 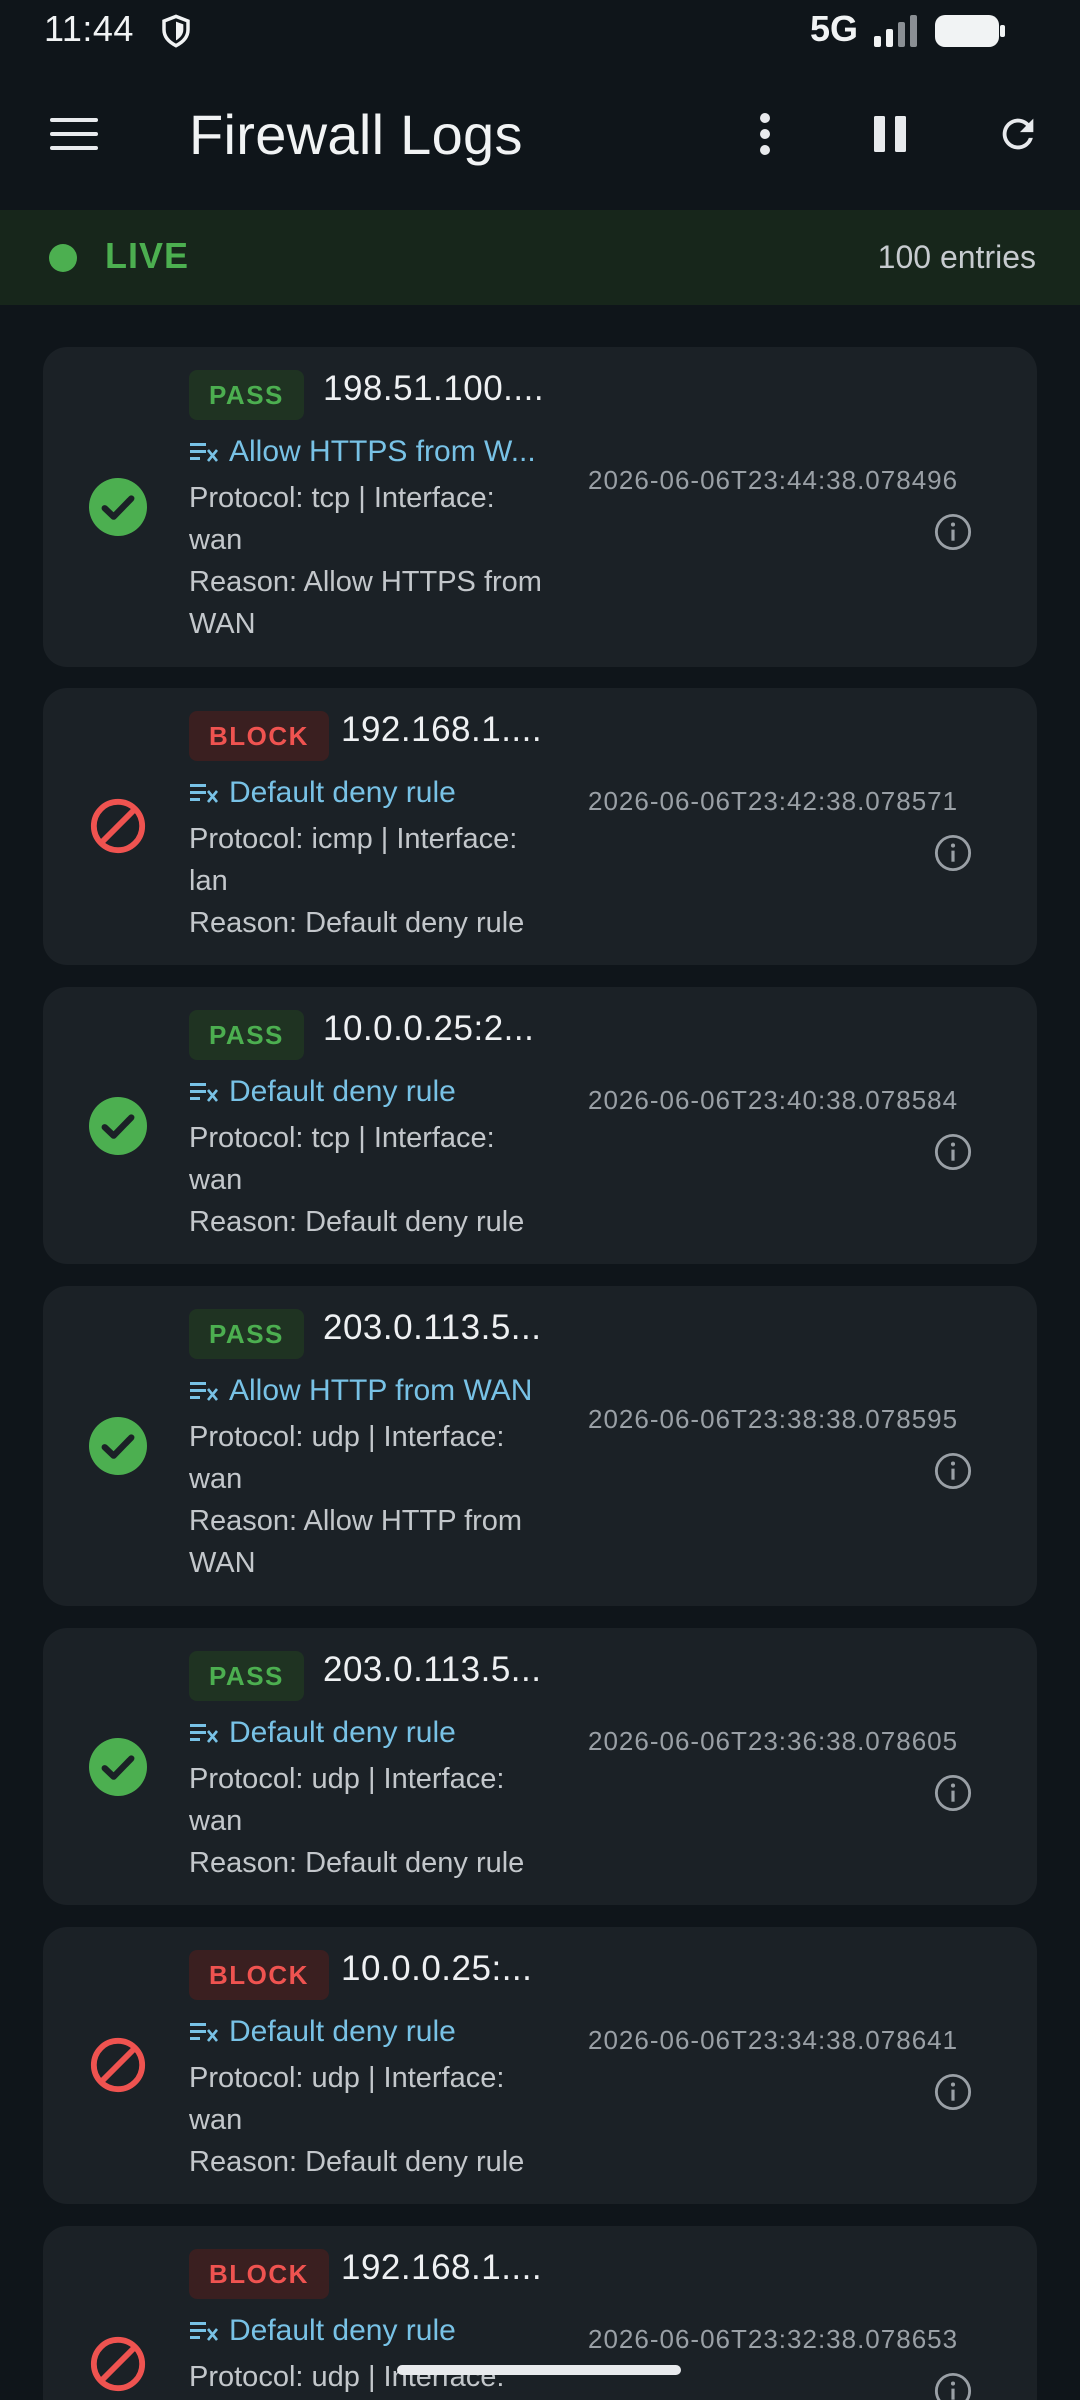 I want to click on status-bar: 11:44 5G, so click(x=540, y=31).